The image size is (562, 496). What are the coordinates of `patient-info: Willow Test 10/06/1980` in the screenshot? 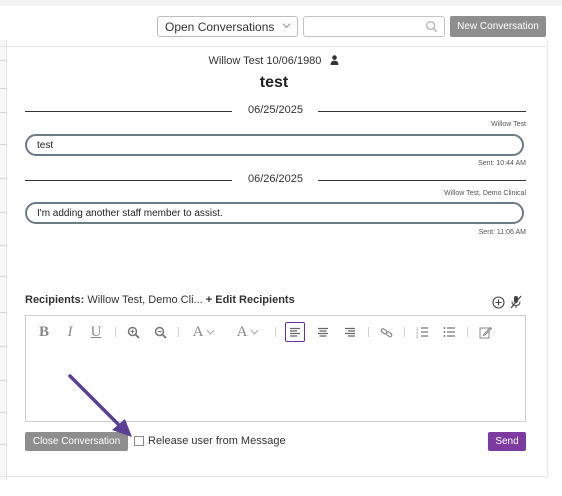 It's located at (274, 61).